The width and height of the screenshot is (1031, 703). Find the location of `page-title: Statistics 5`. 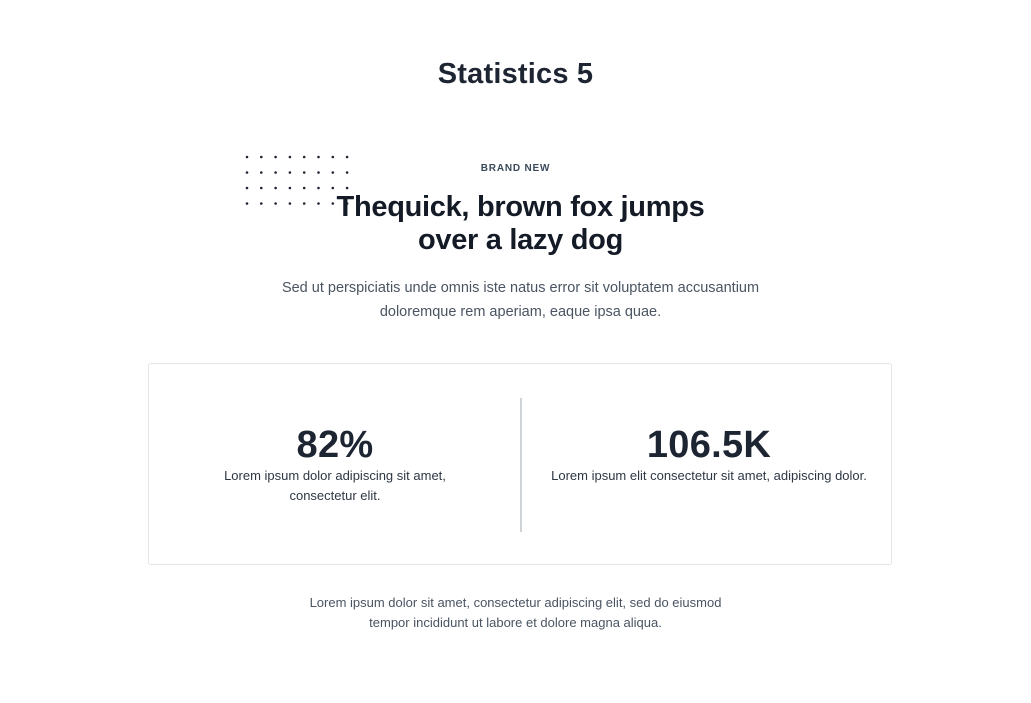

page-title: Statistics 5 is located at coordinates (515, 74).